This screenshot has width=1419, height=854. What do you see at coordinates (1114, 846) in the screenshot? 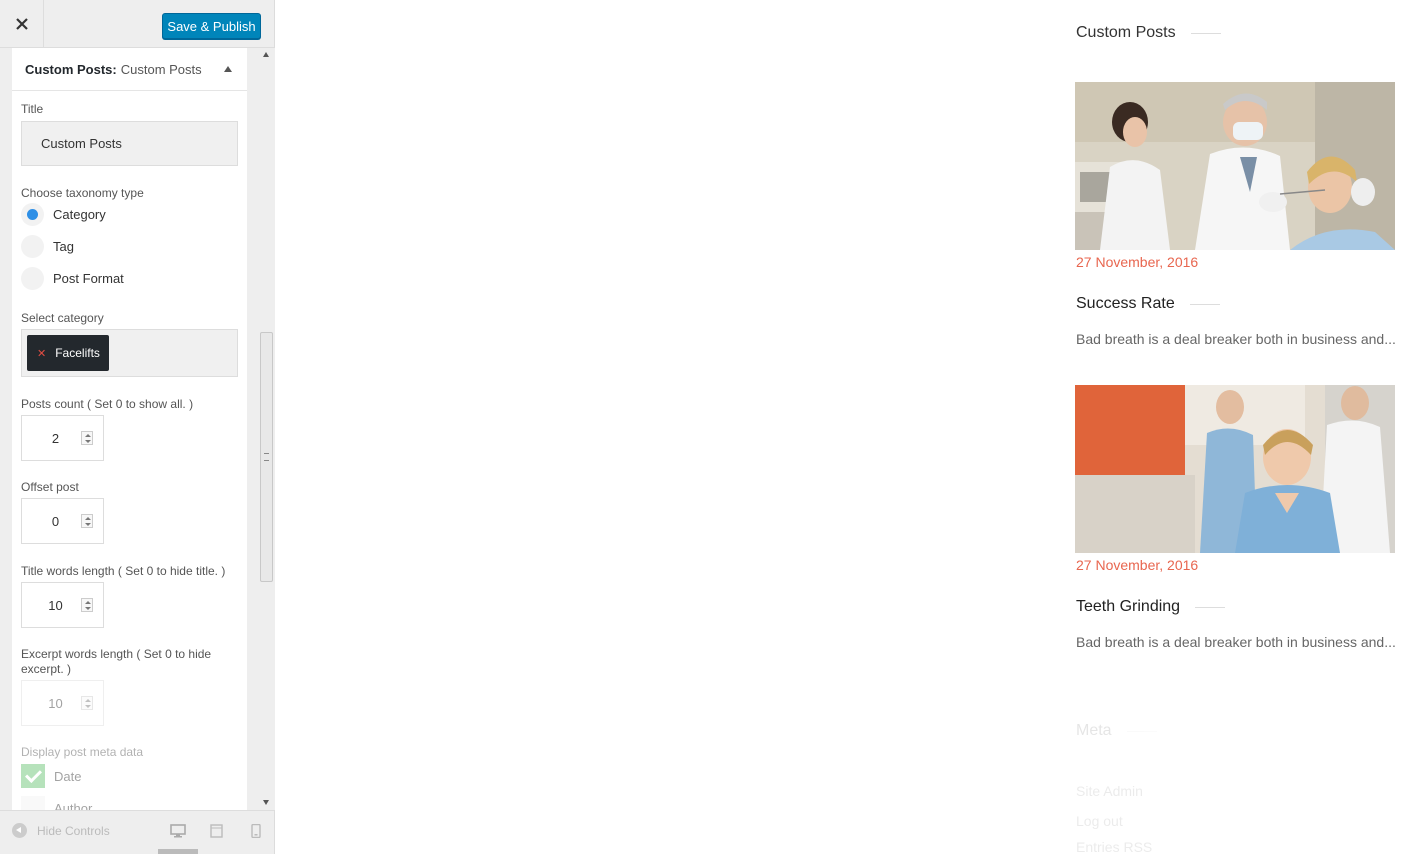
I see `meta-link: Entries RSS` at bounding box center [1114, 846].